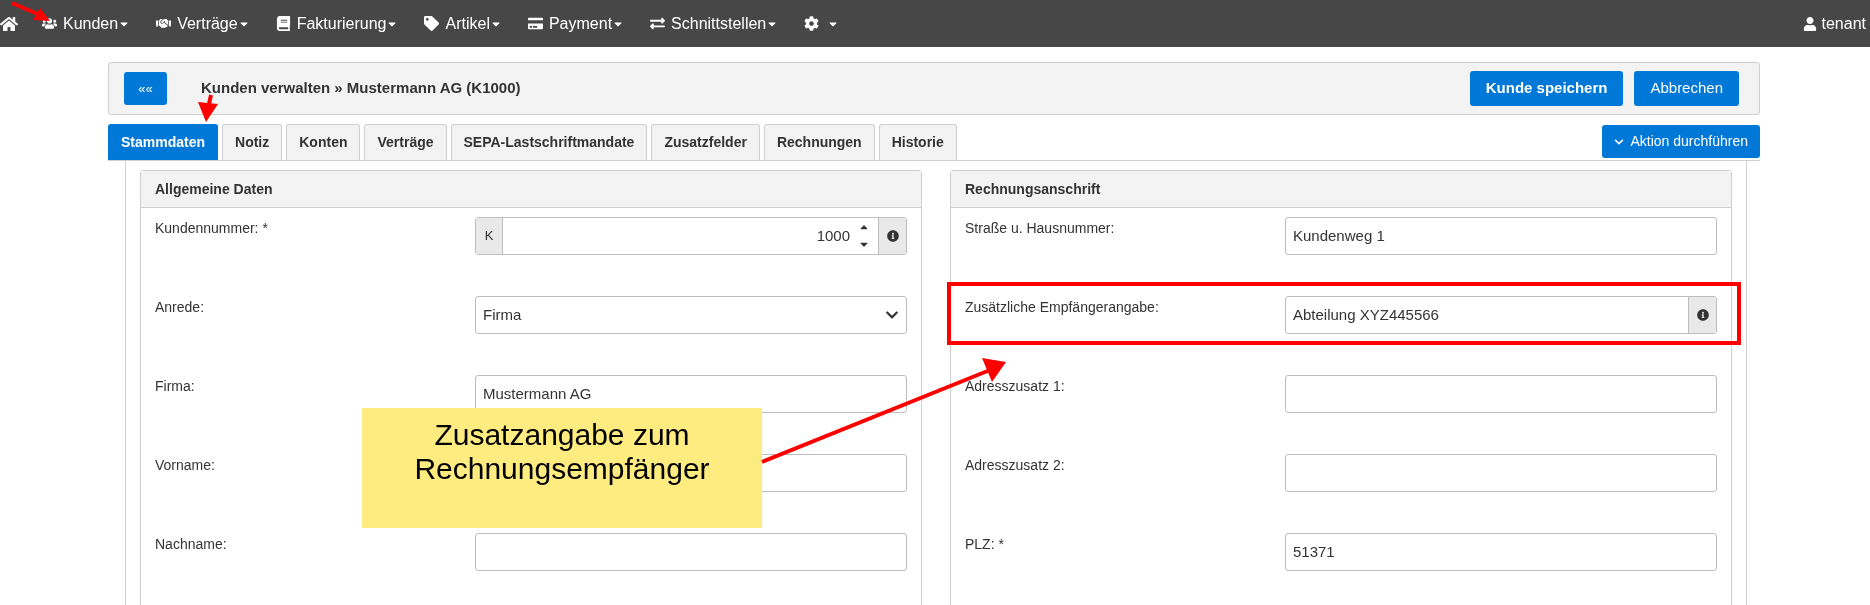 The height and width of the screenshot is (605, 1870). What do you see at coordinates (691, 315) in the screenshot?
I see `select-field: Firma` at bounding box center [691, 315].